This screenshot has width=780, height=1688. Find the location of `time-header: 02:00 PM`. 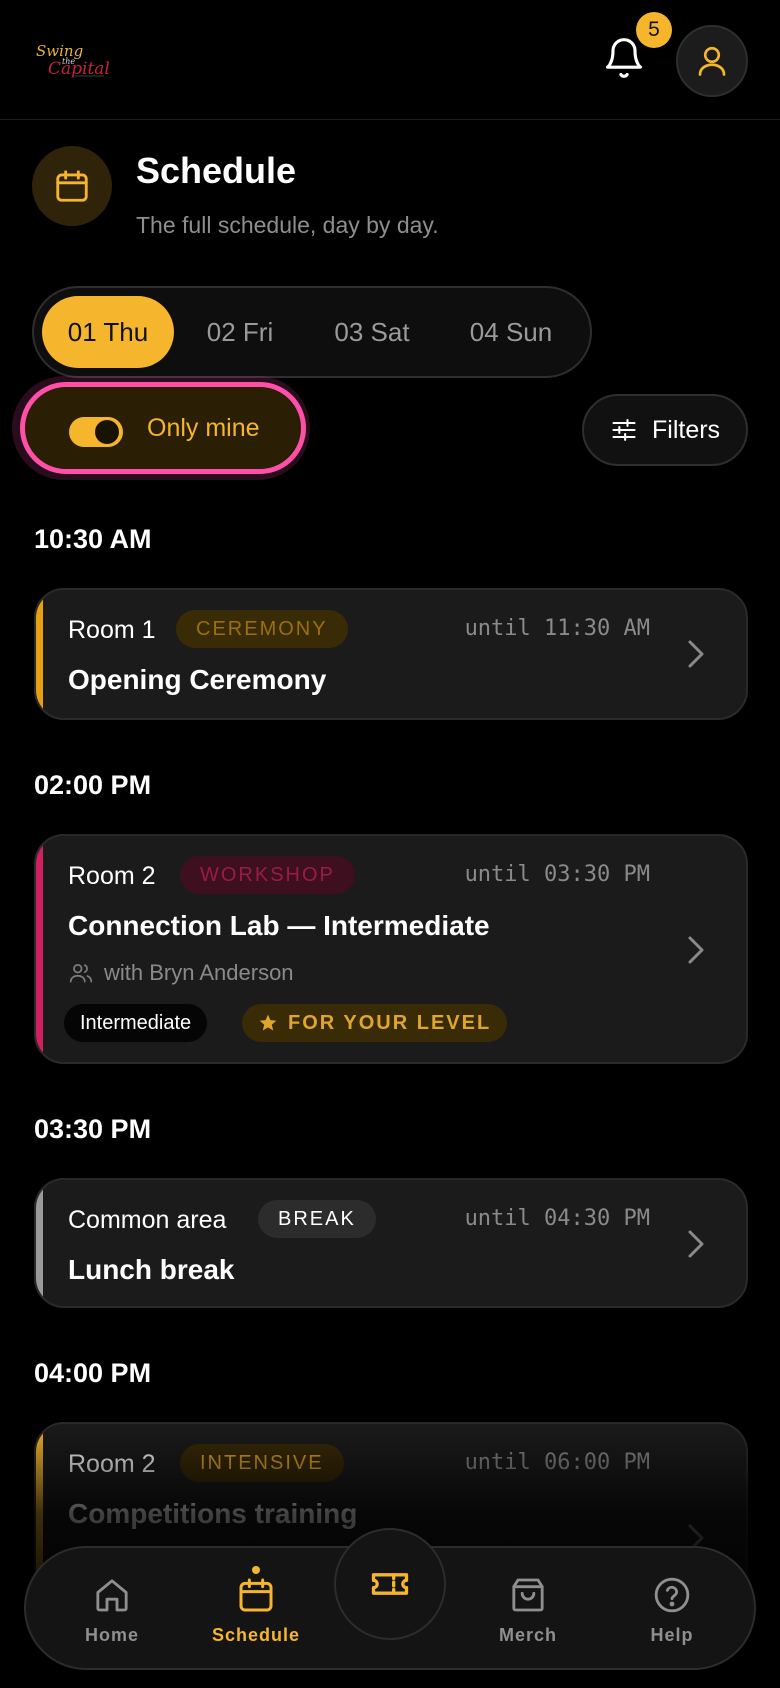

time-header: 02:00 PM is located at coordinates (93, 785).